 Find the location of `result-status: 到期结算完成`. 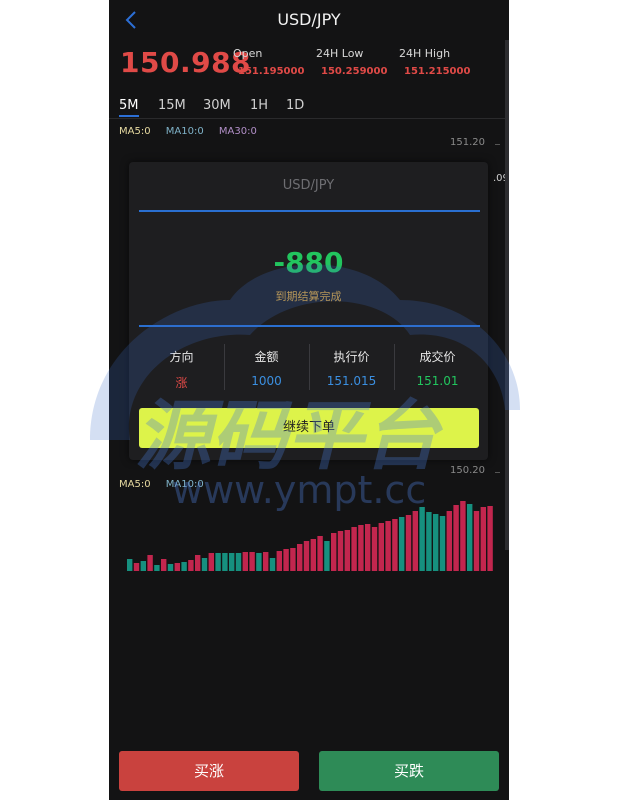

result-status: 到期结算完成 is located at coordinates (308, 296).